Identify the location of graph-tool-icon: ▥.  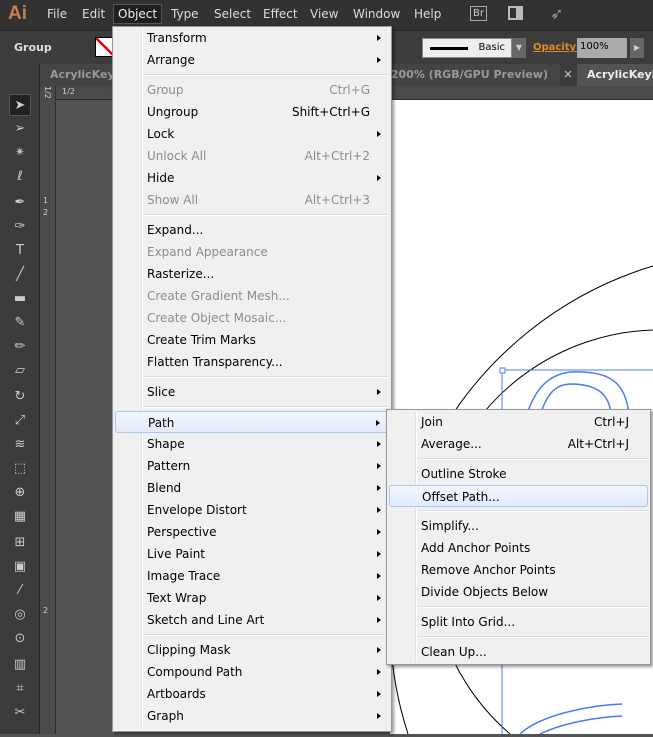
(20, 665).